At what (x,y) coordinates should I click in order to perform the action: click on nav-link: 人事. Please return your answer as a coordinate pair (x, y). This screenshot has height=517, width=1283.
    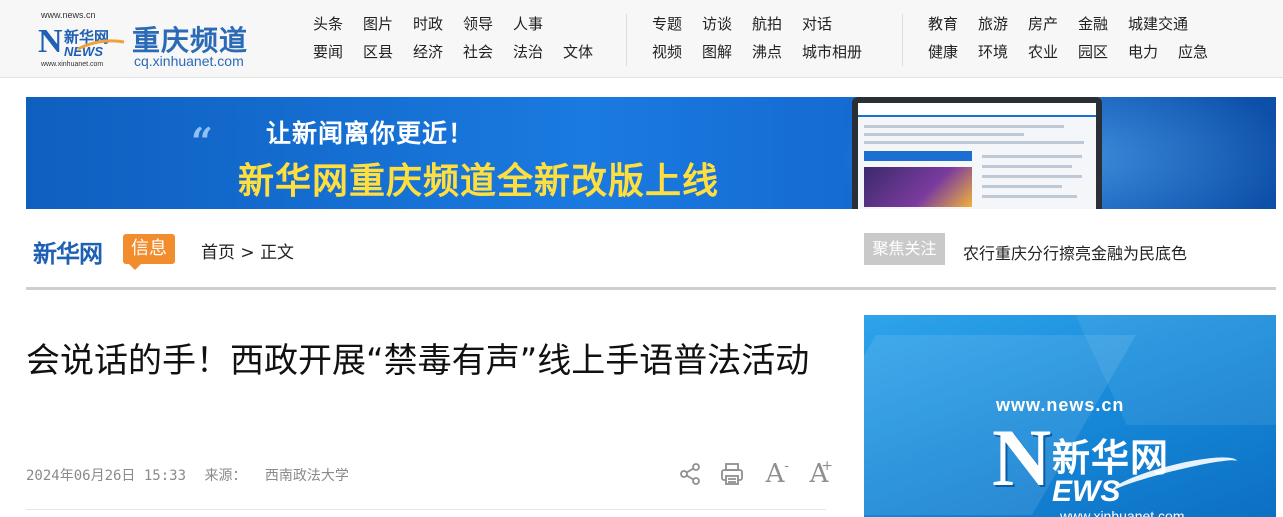
    Looking at the image, I should click on (538, 24).